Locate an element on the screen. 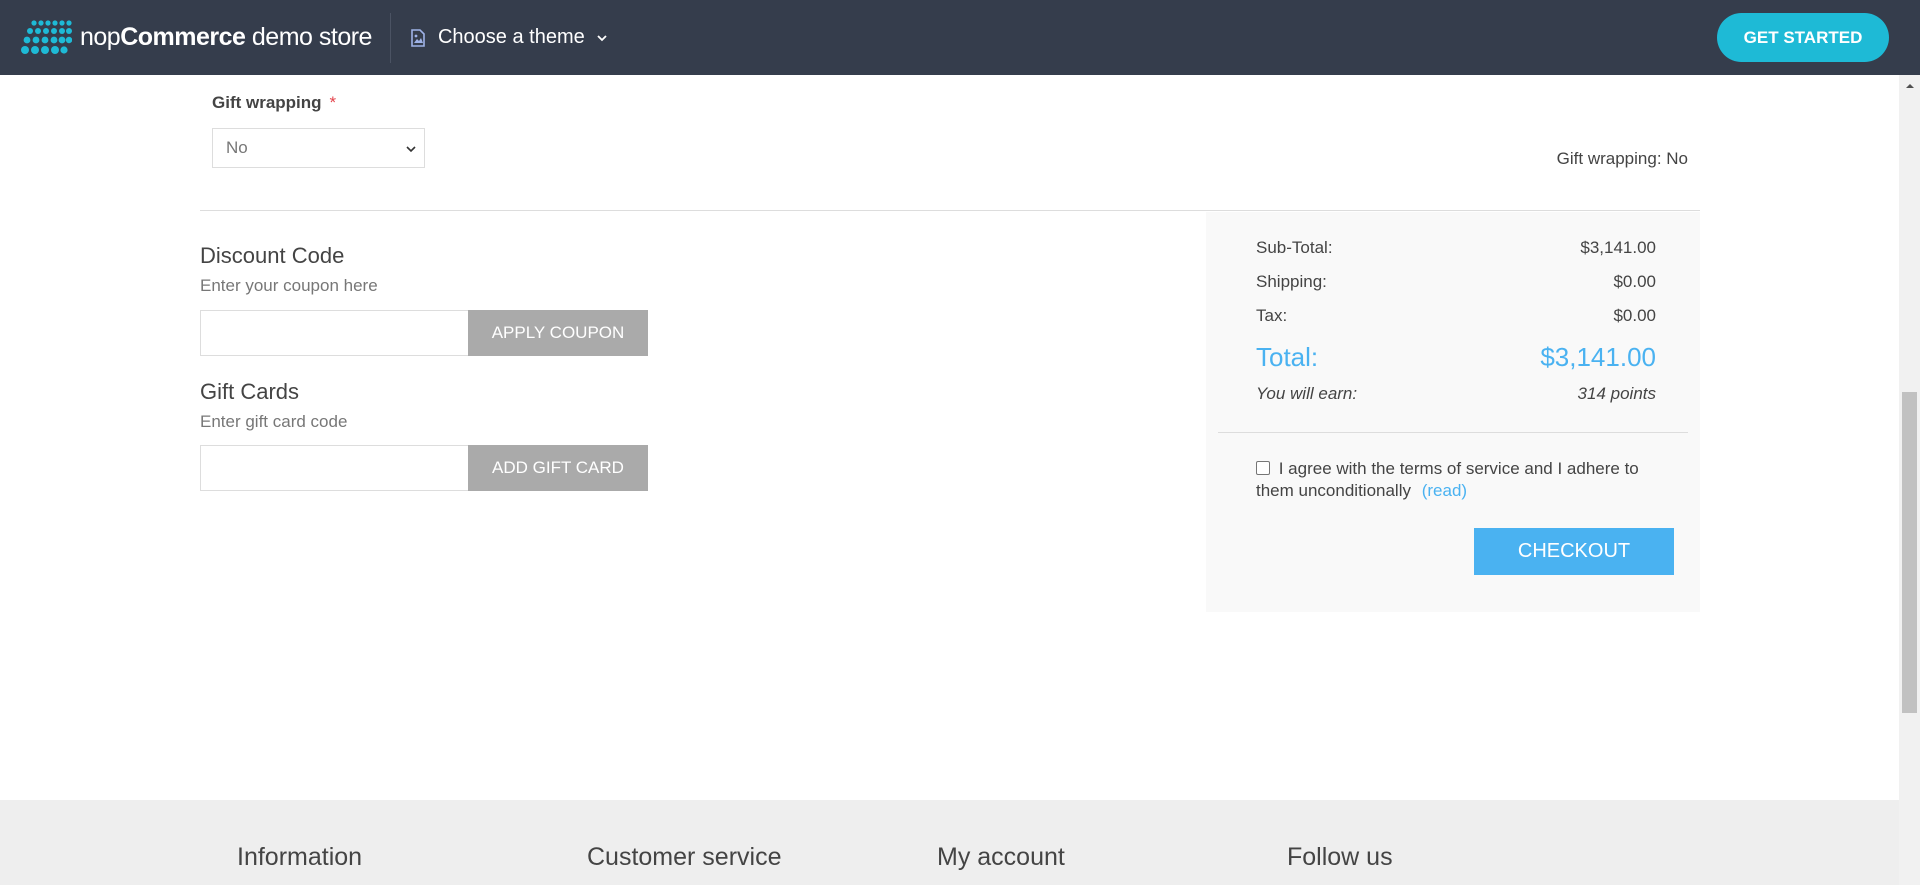 This screenshot has height=885, width=1920. tax-row: Tax: $0.00 is located at coordinates (1456, 316).